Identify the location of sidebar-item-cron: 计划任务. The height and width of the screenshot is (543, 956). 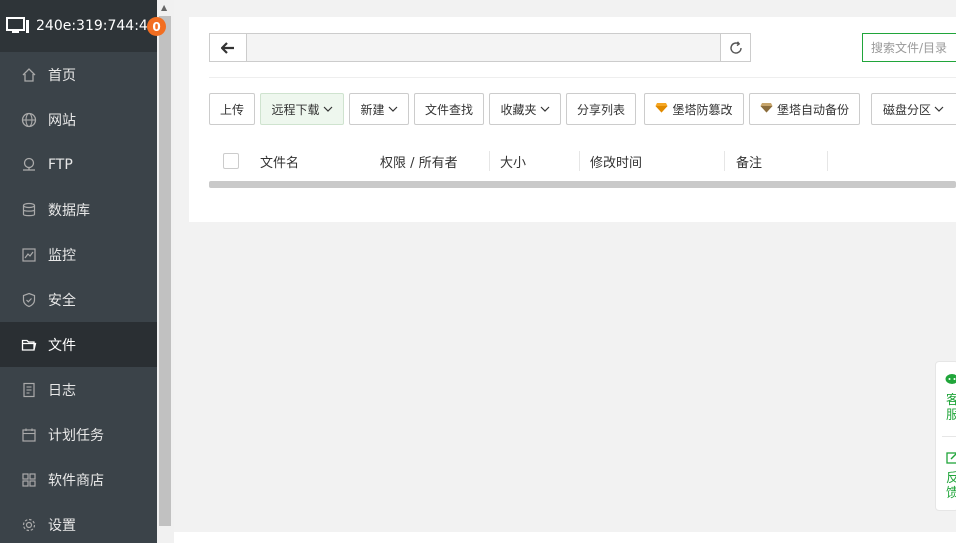
(78, 434).